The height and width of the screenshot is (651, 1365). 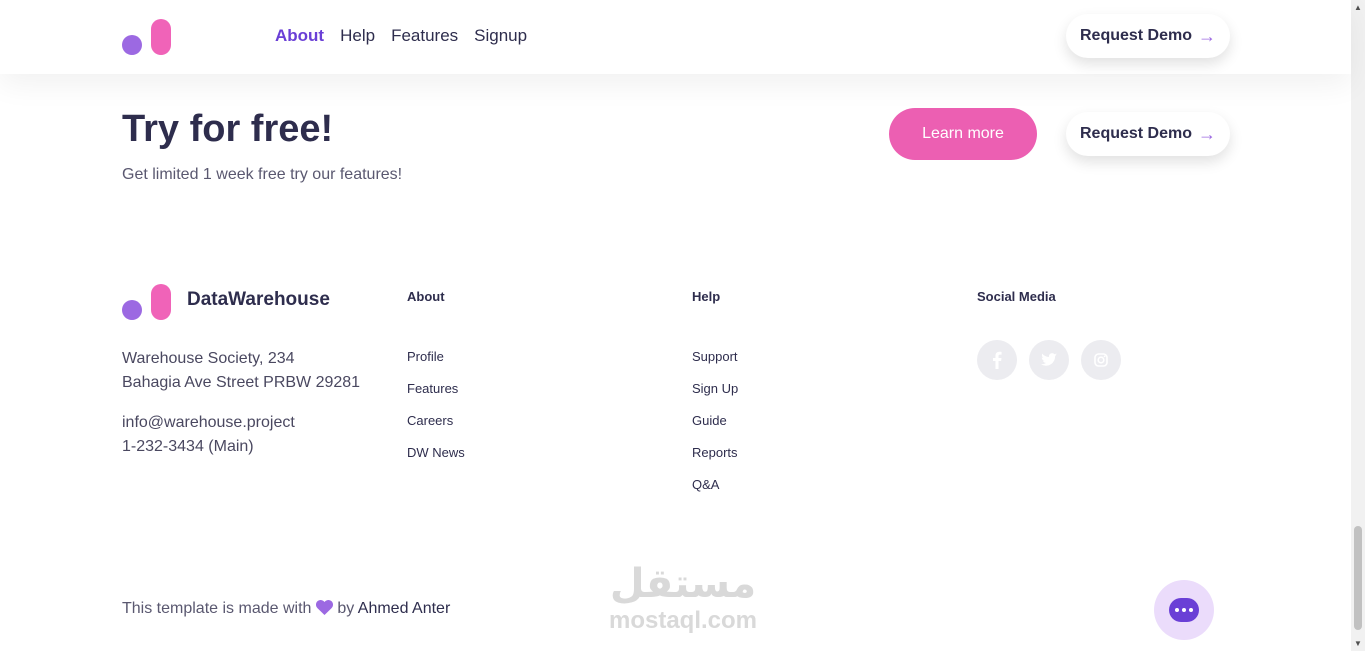 I want to click on mostaql-watermark: مستقل mostaql.com, so click(x=683, y=597).